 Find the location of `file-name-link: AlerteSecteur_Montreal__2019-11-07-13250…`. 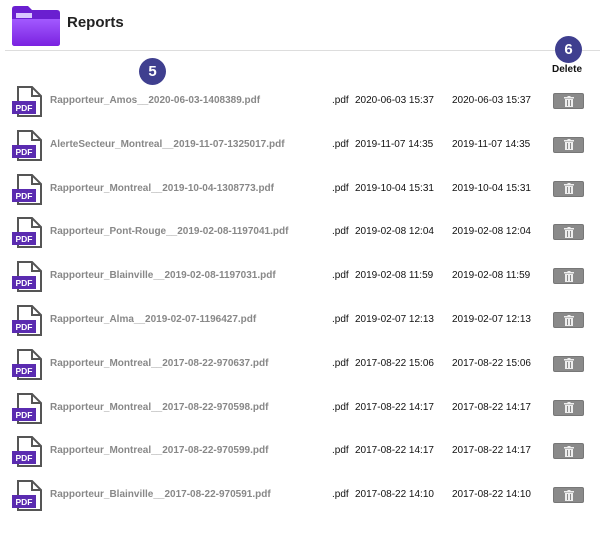

file-name-link: AlerteSecteur_Montreal__2019-11-07-13250… is located at coordinates (167, 144).